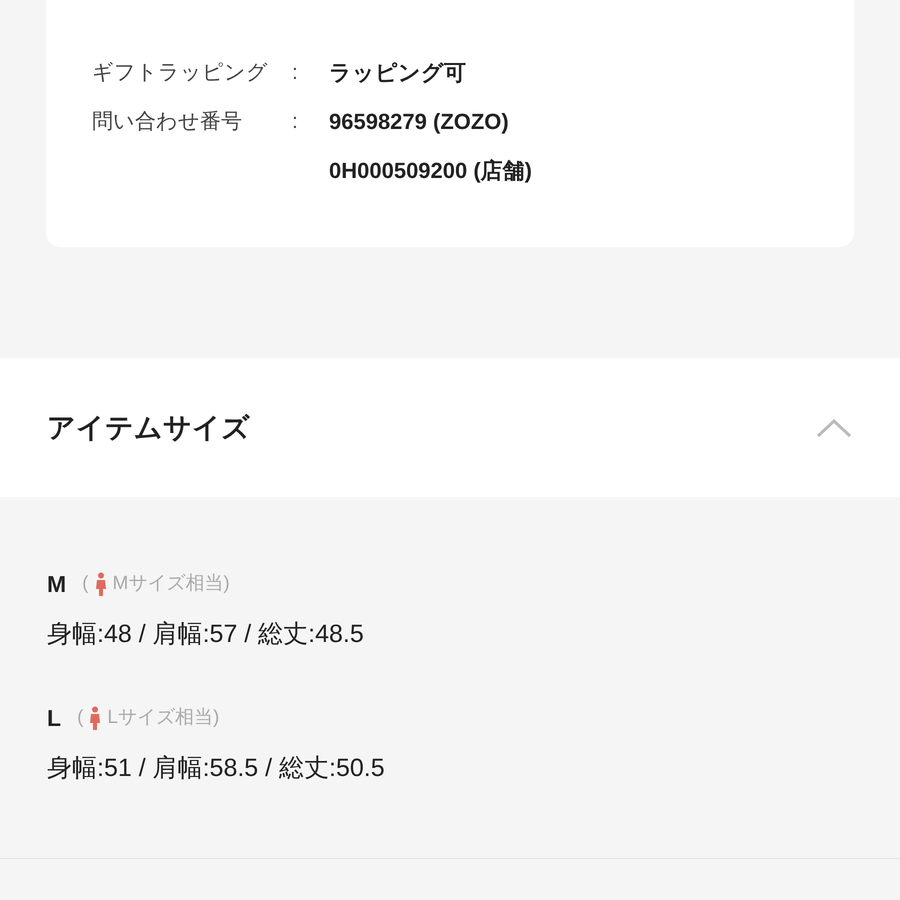  Describe the element at coordinates (216, 768) in the screenshot. I see `size-measurements: 身幅:51 / 肩幅:58.5 / 総丈:50.5` at that location.